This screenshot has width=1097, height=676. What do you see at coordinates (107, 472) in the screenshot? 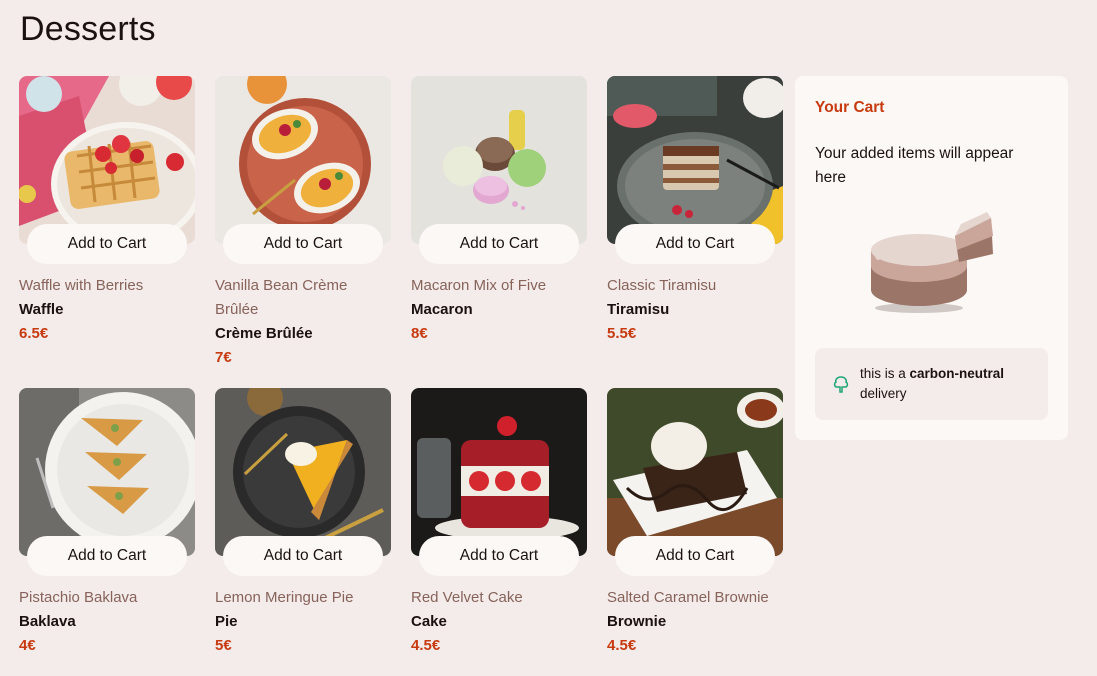
I see `product-image-baklava` at bounding box center [107, 472].